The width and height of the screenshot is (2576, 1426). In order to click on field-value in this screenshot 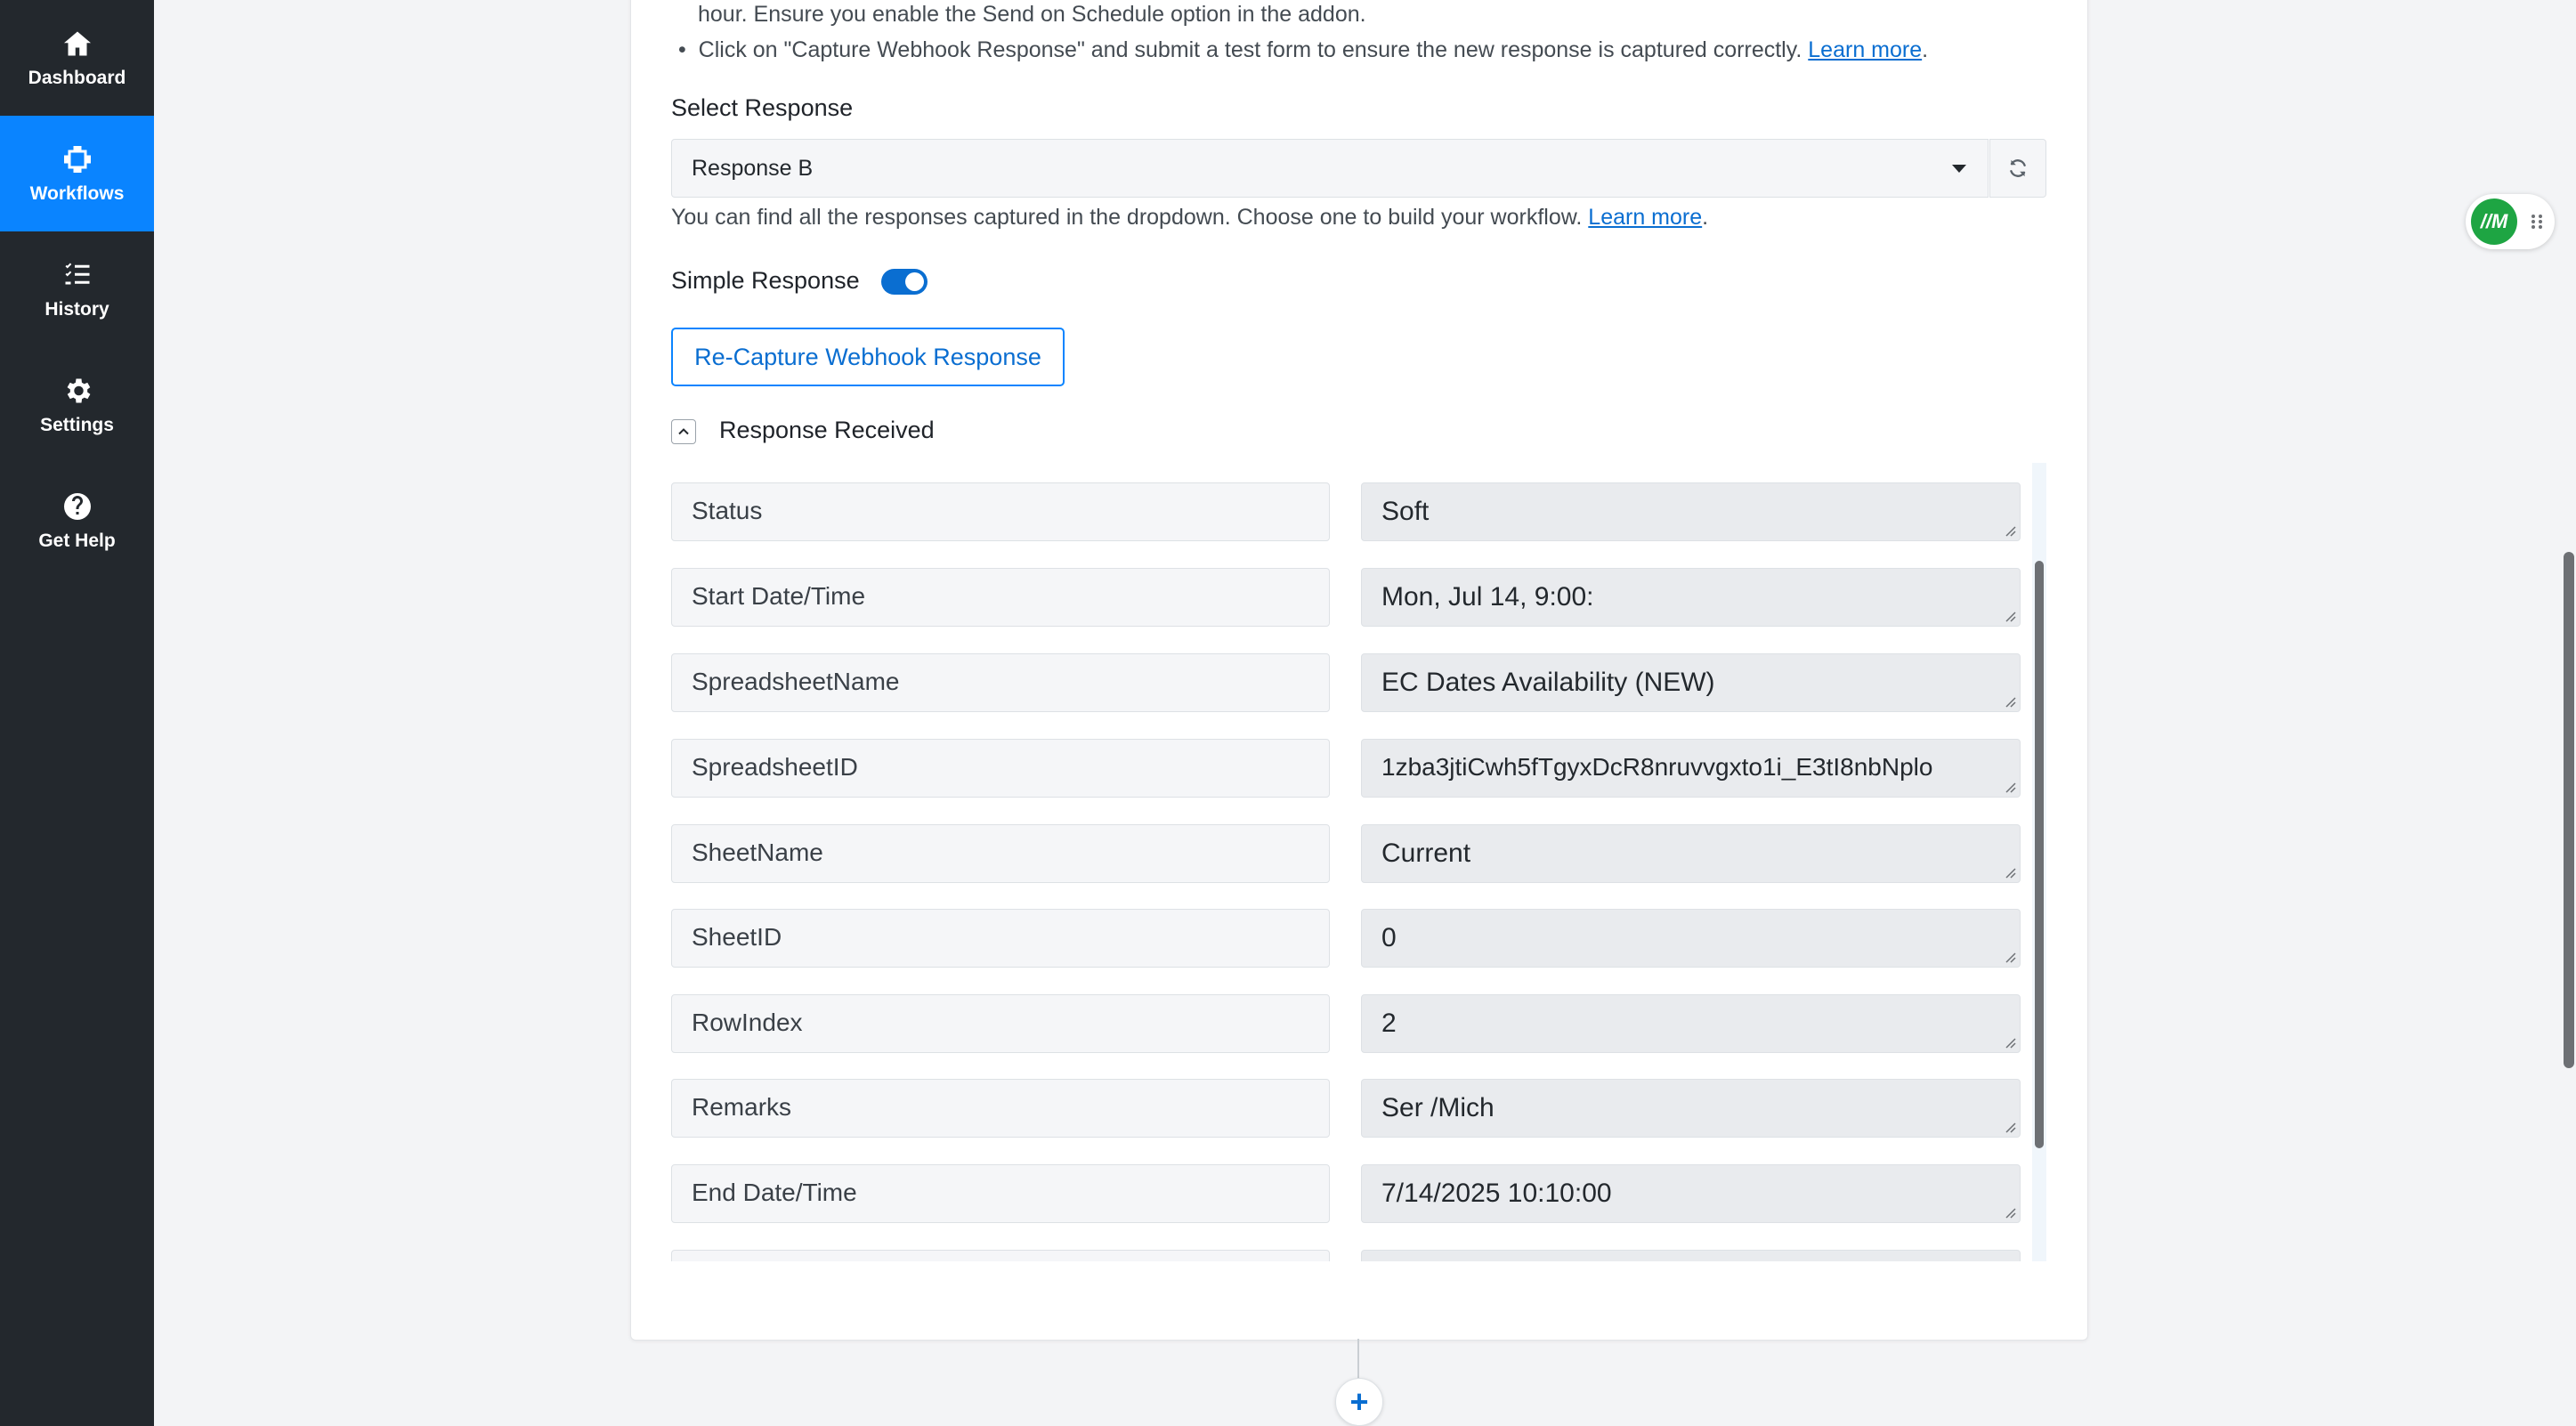, I will do `click(1691, 1255)`.